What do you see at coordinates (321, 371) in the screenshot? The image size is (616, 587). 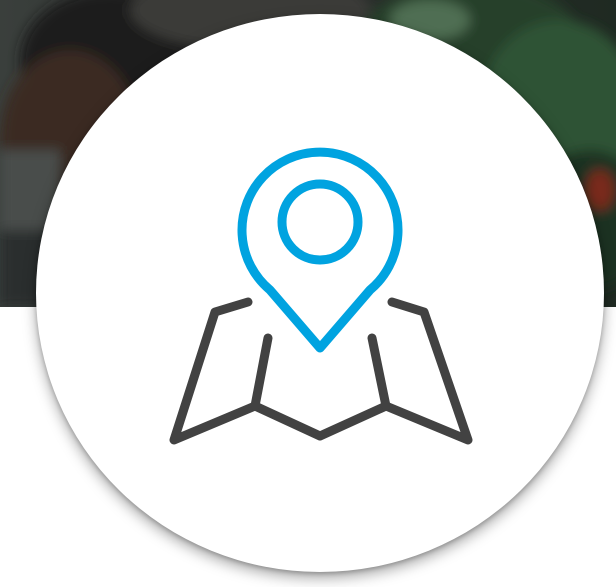 I see `folded-map-icon` at bounding box center [321, 371].